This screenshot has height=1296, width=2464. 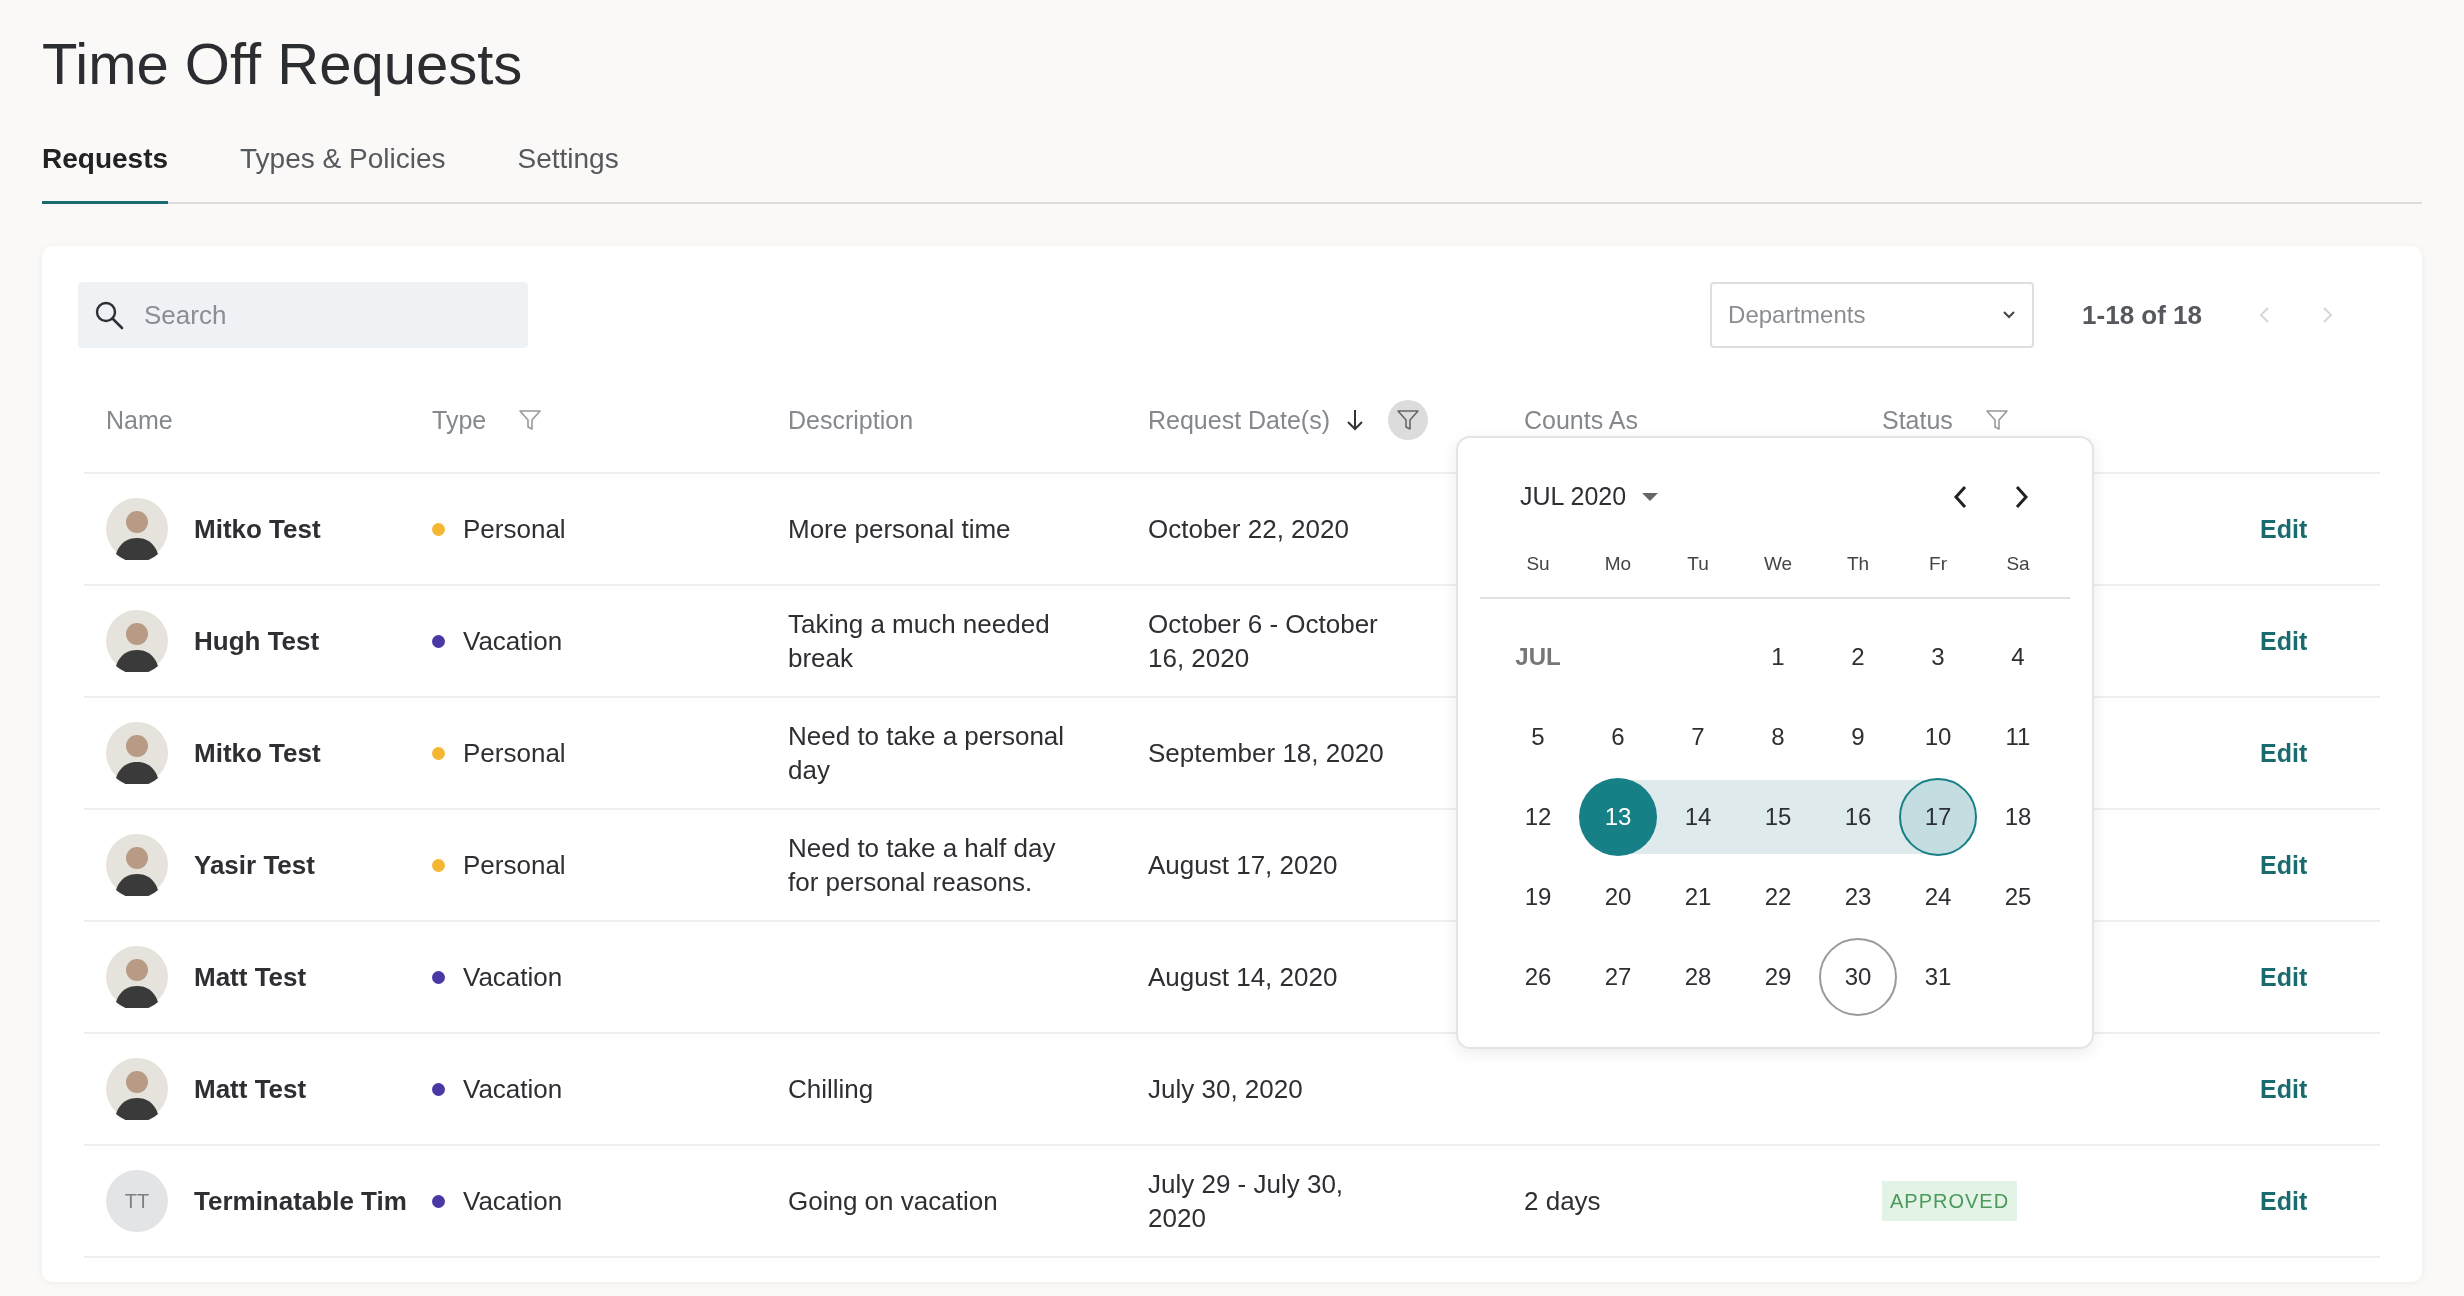 What do you see at coordinates (2022, 496) in the screenshot?
I see `next-month-button` at bounding box center [2022, 496].